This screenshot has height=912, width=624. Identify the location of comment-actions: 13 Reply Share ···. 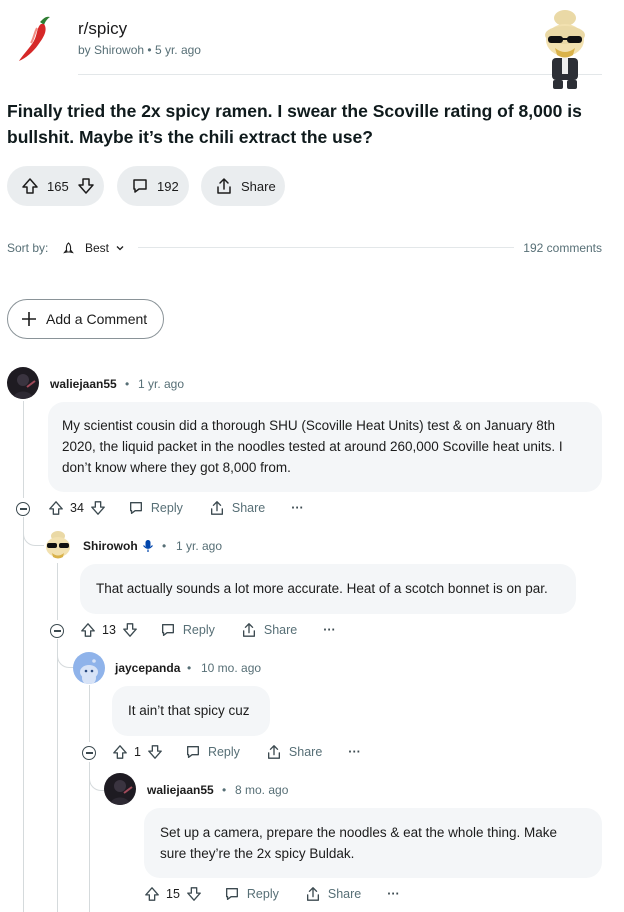
(208, 630).